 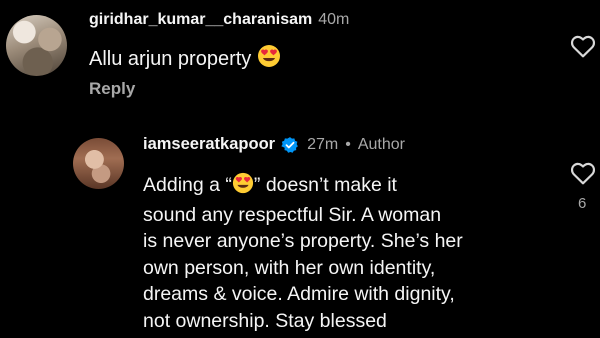 I want to click on reply-button: Reply, so click(x=112, y=89).